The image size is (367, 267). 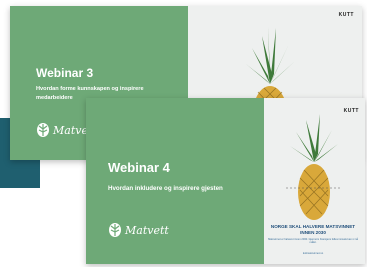 I want to click on pineapple-illustration, so click(x=314, y=167).